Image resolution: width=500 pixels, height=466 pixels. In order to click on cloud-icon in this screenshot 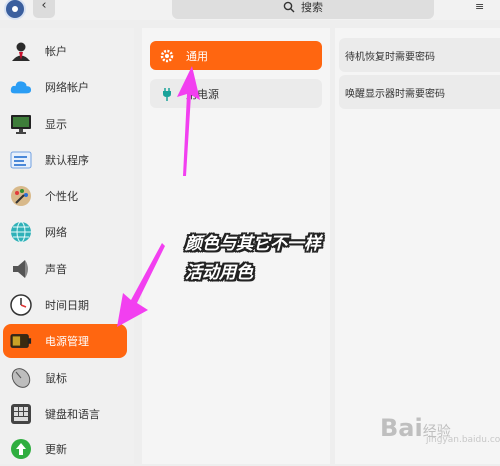, I will do `click(21, 87)`.